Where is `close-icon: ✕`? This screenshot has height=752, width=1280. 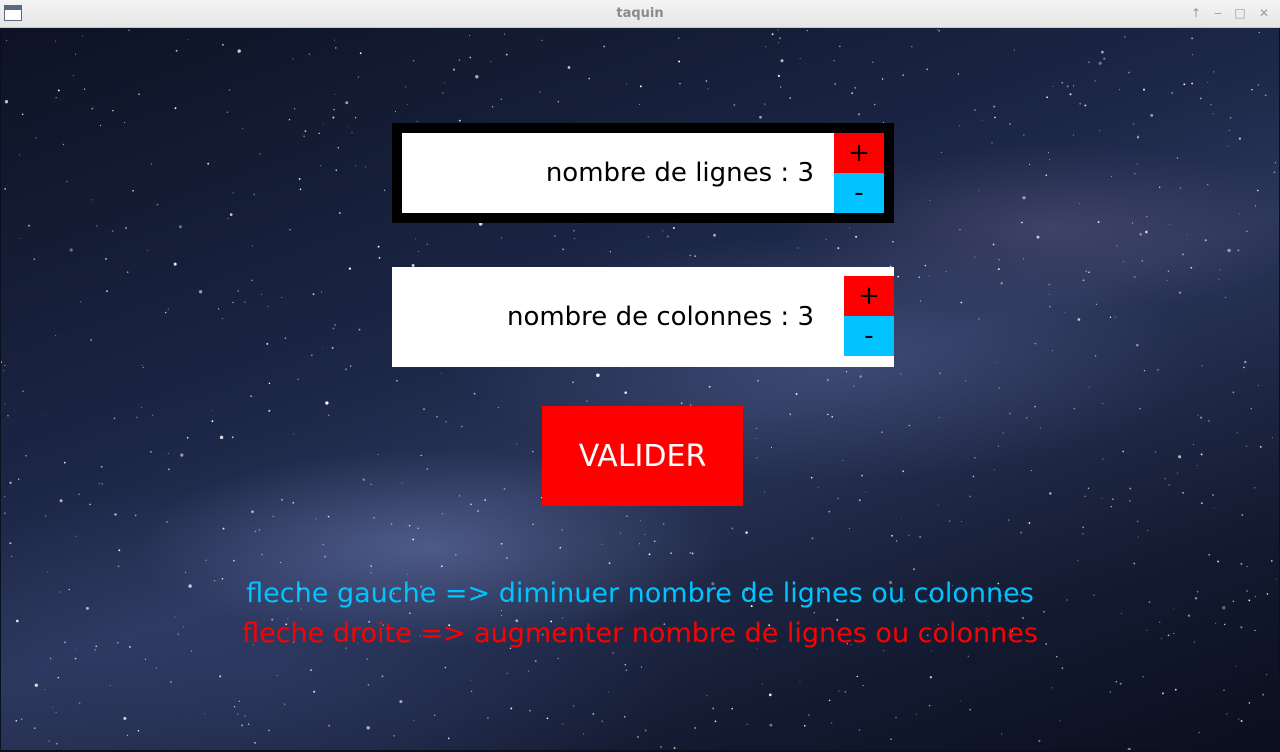 close-icon: ✕ is located at coordinates (1264, 13).